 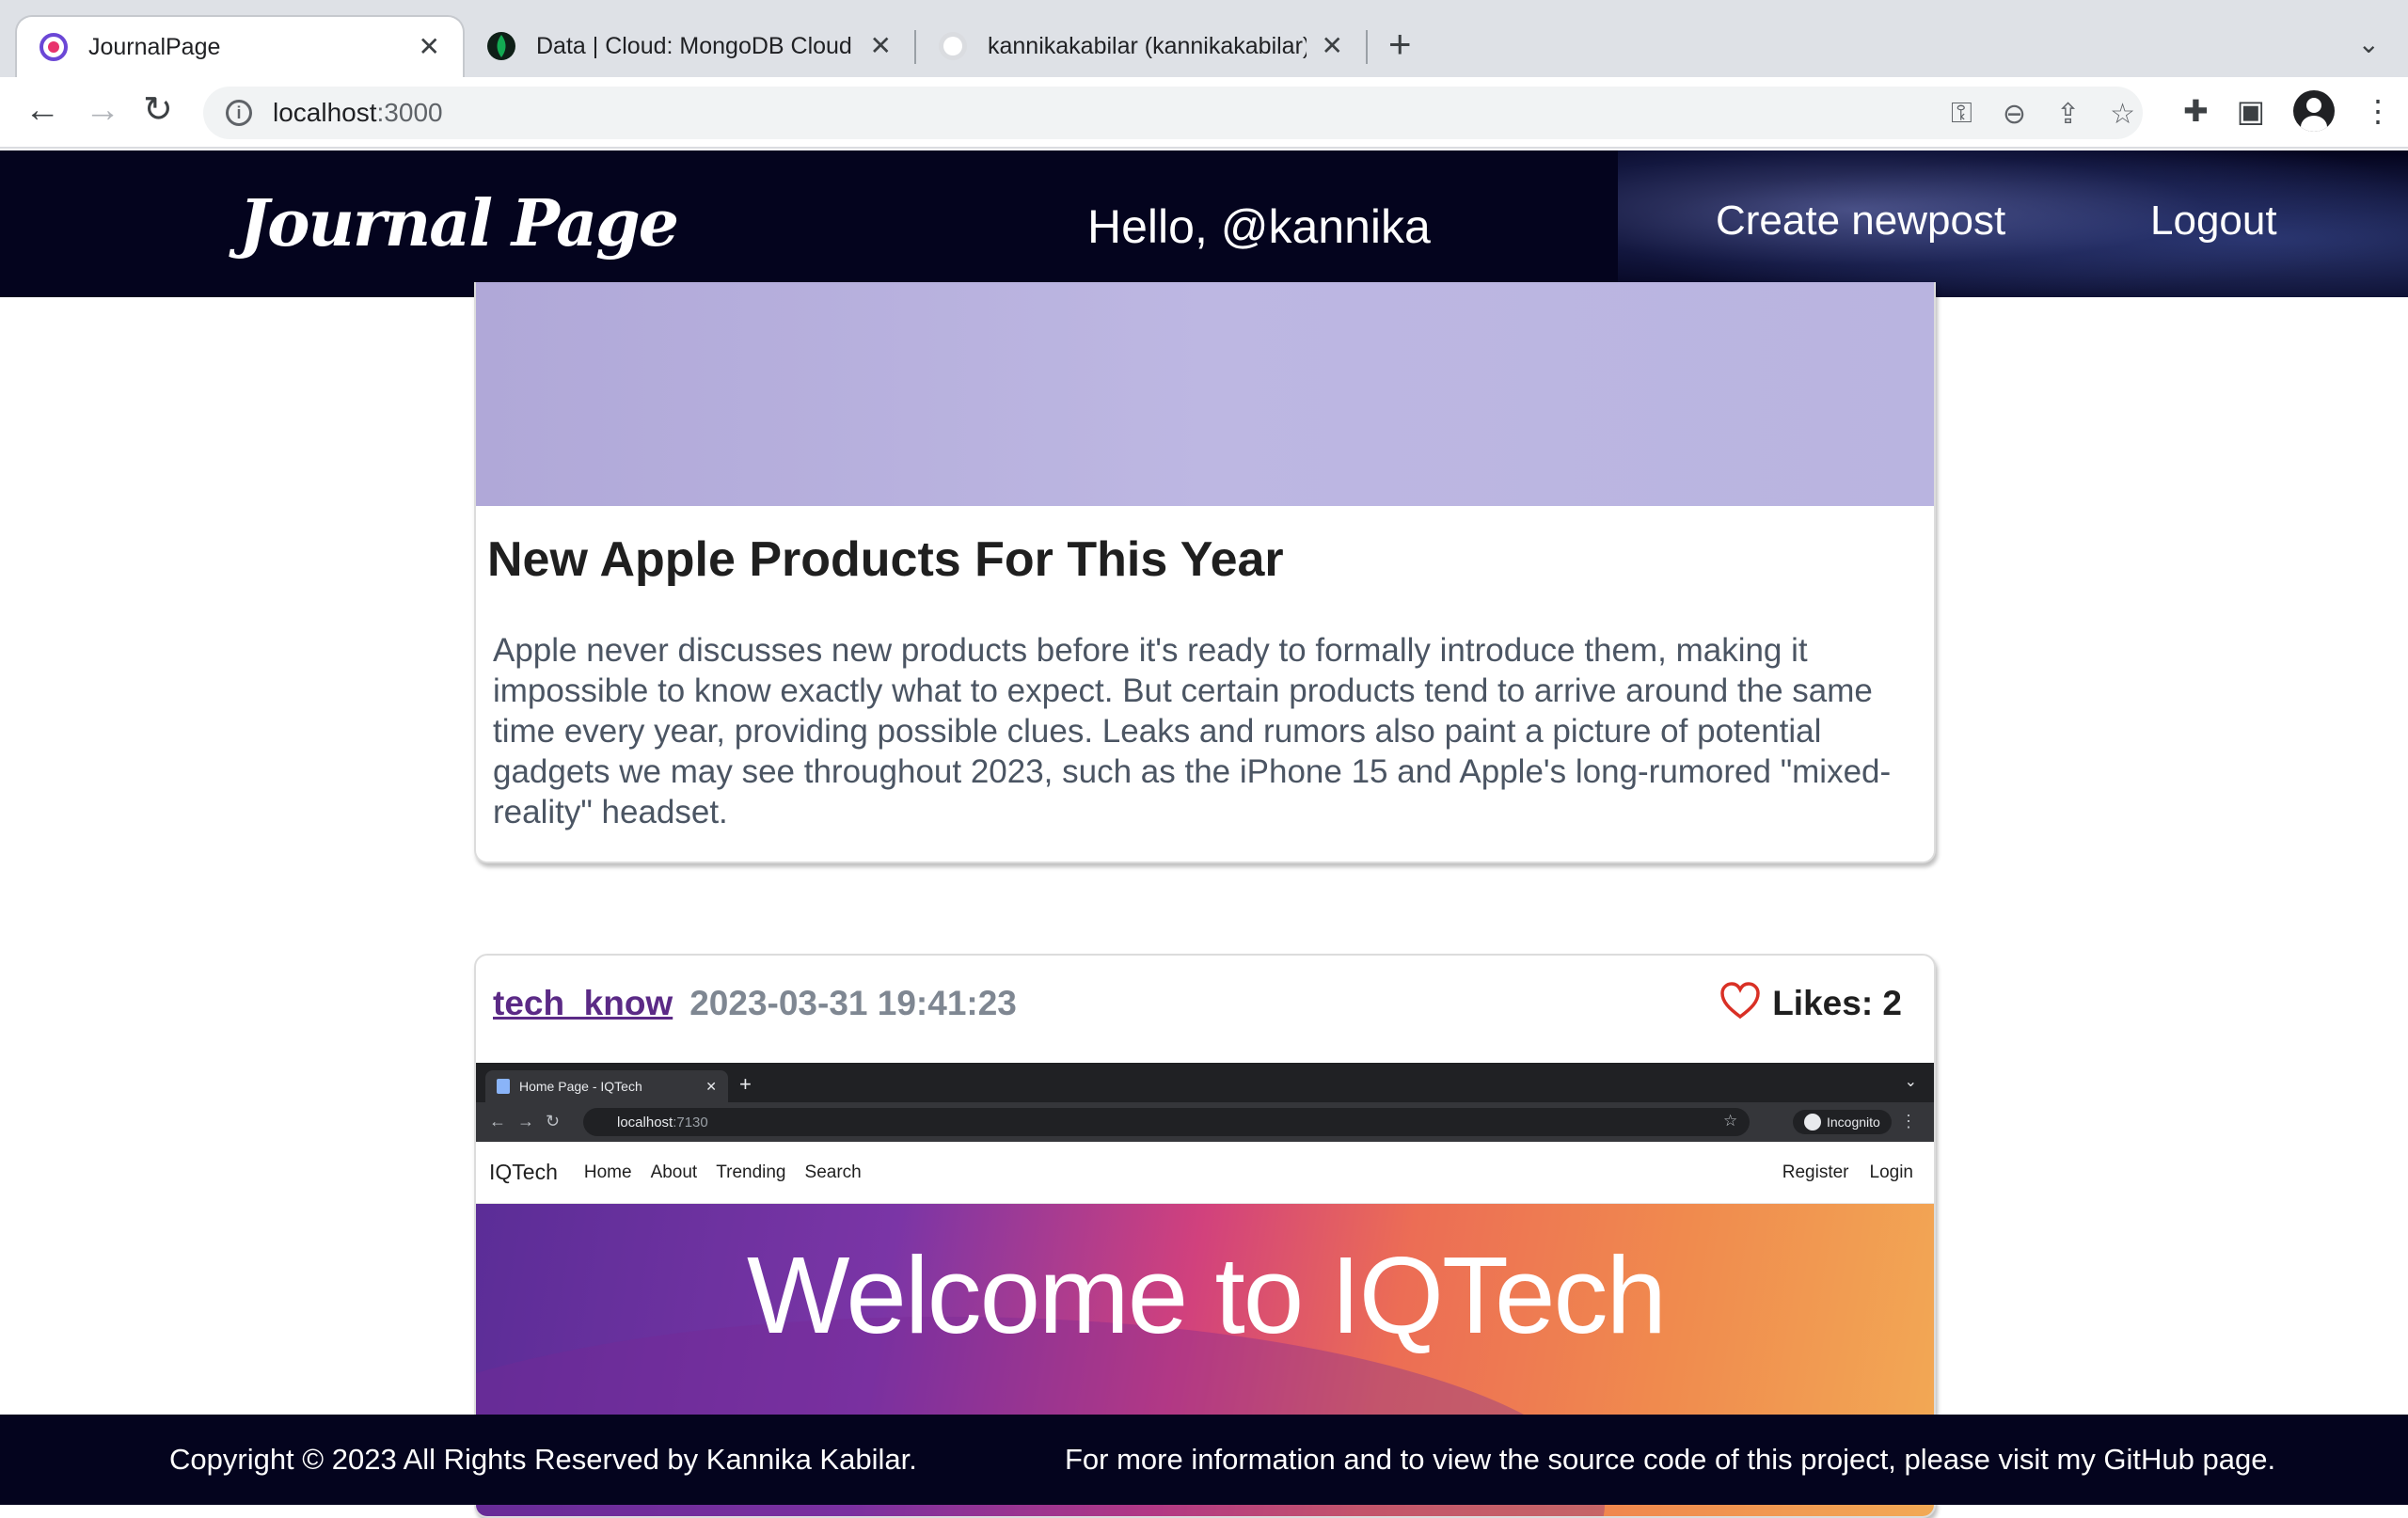 I want to click on logout-link: Logout, so click(x=2214, y=222).